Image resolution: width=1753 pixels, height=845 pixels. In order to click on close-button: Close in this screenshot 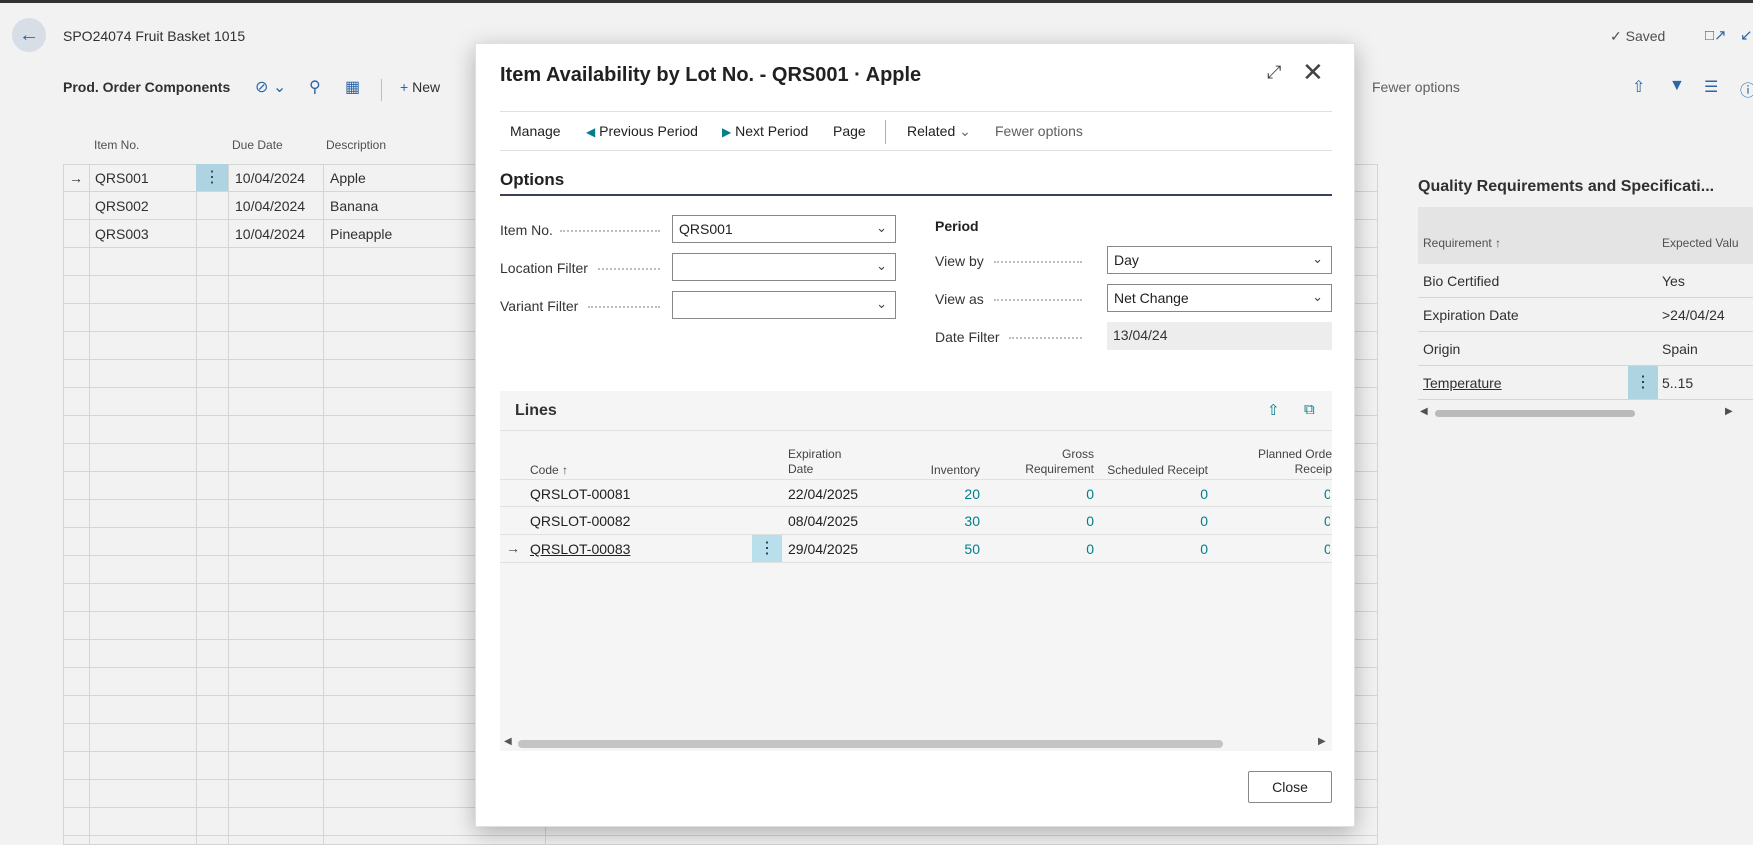, I will do `click(1290, 787)`.